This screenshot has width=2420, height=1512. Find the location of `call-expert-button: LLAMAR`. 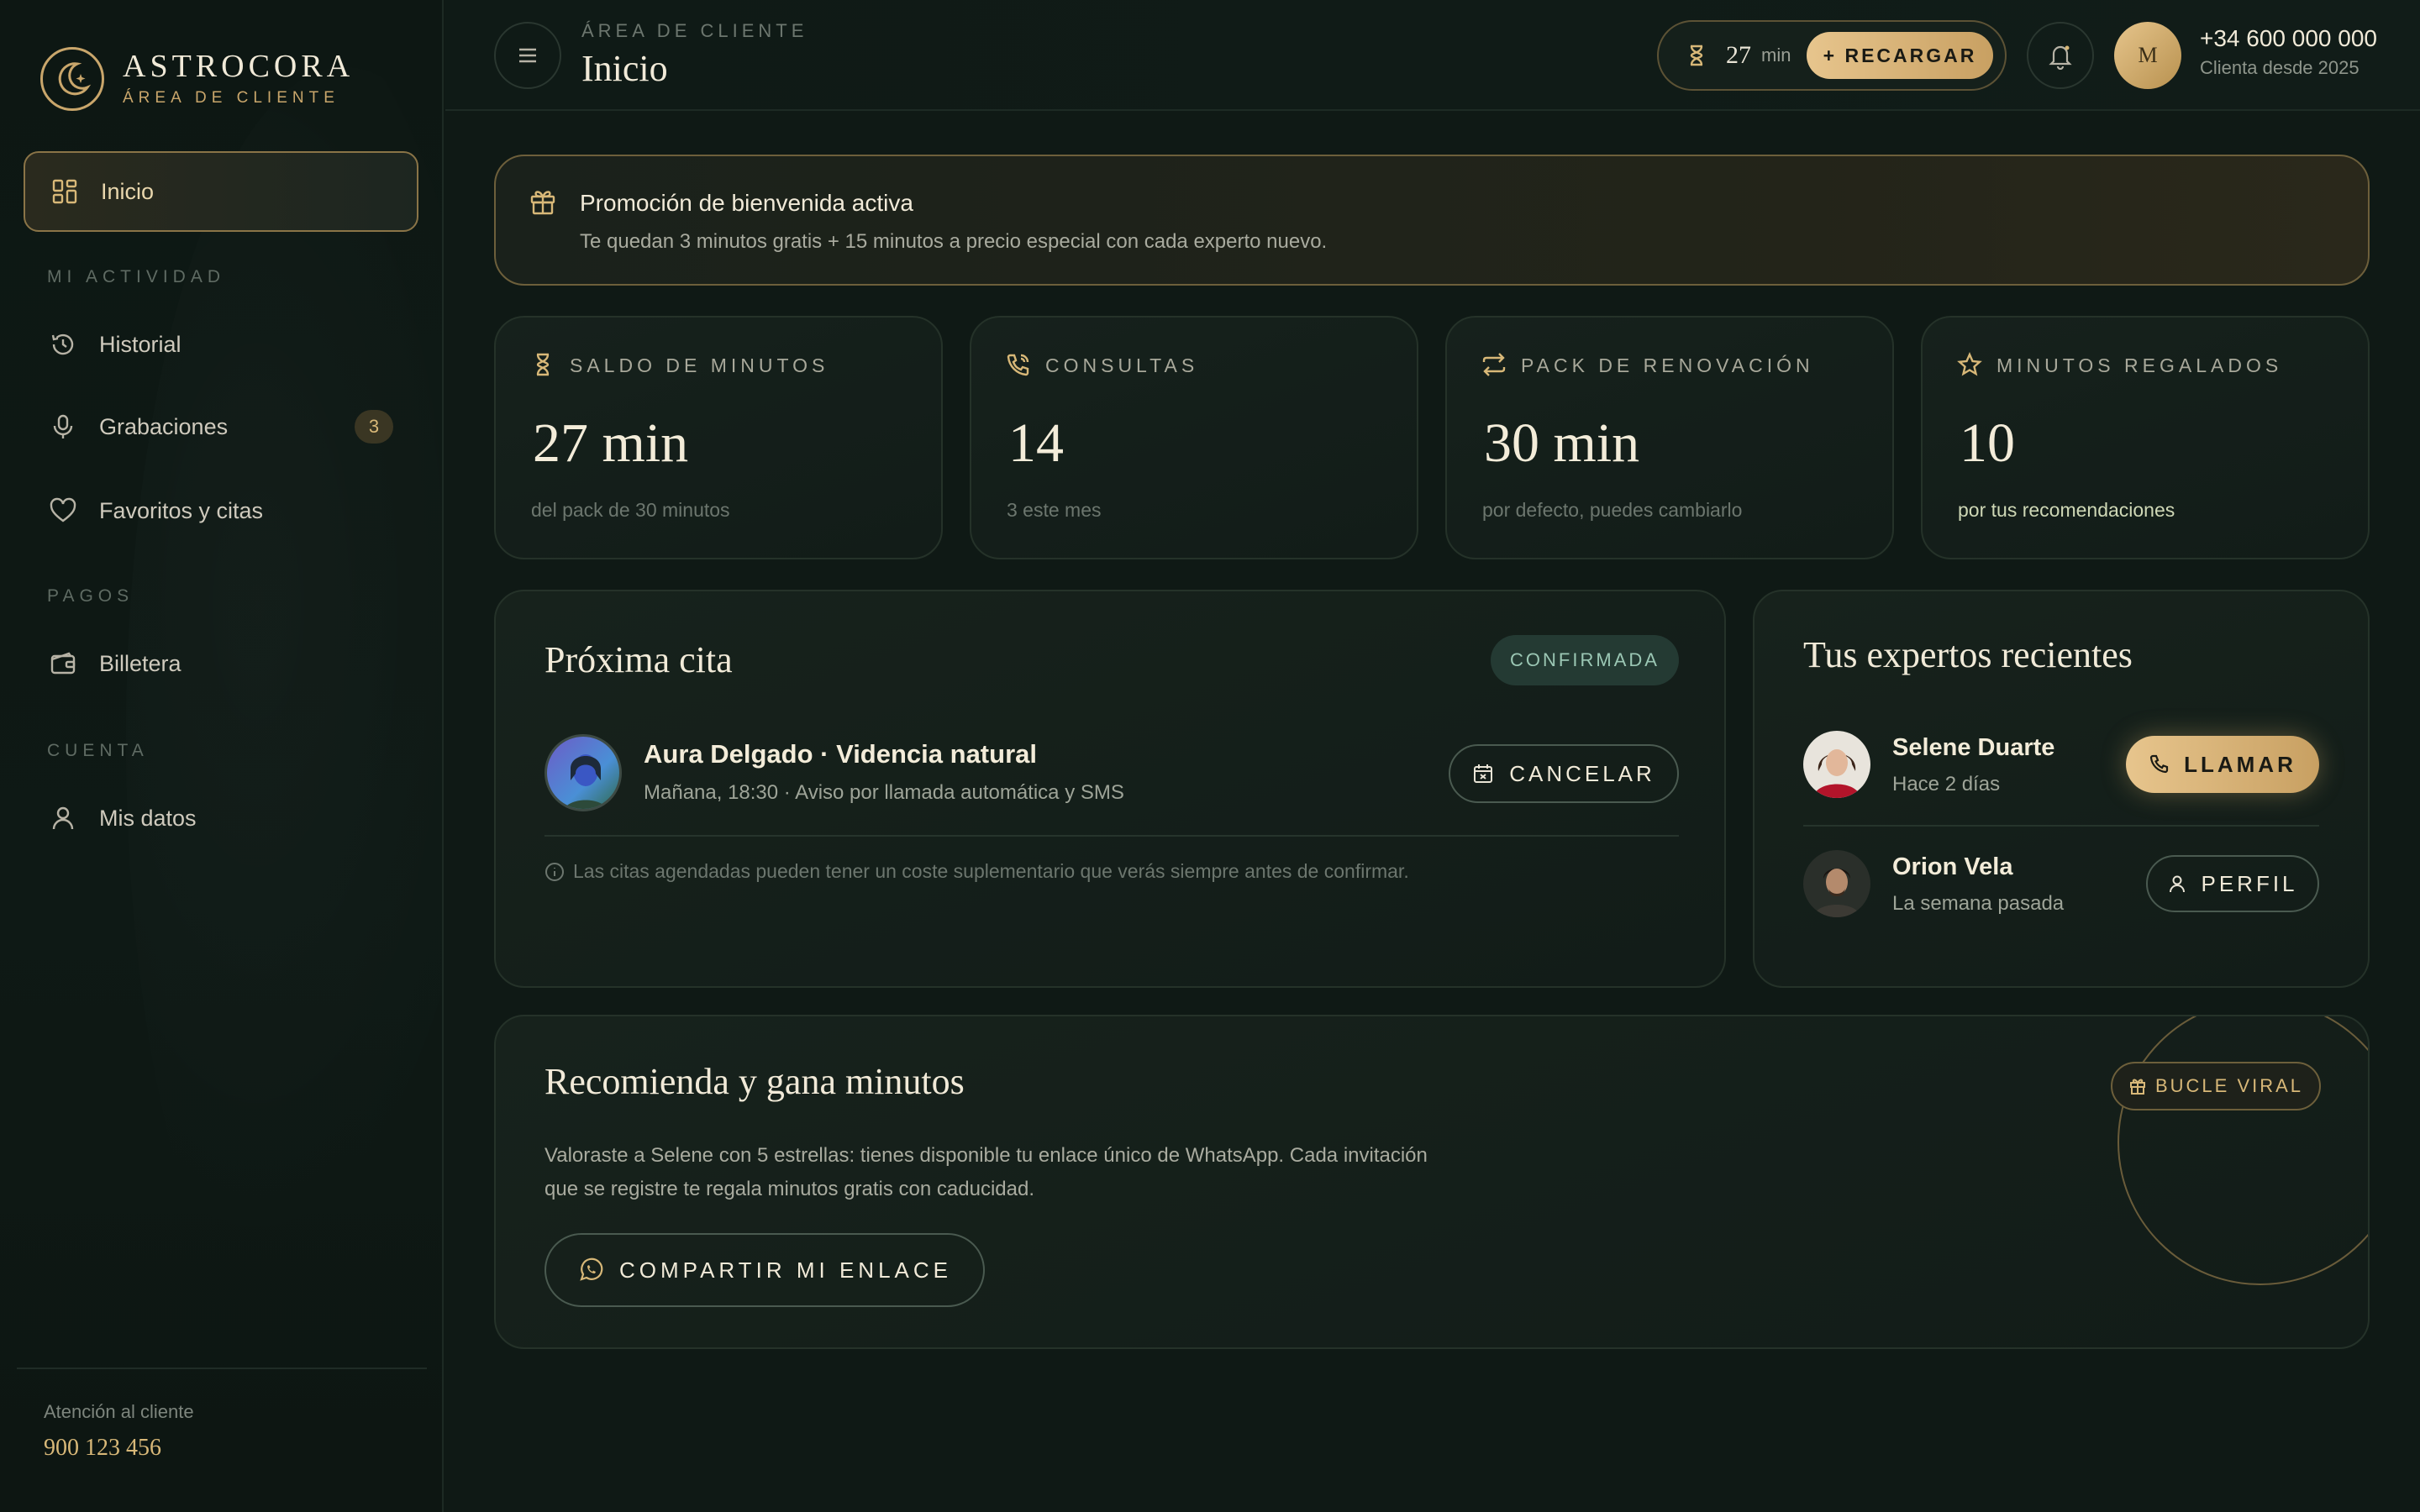

call-expert-button: LLAMAR is located at coordinates (2222, 764).